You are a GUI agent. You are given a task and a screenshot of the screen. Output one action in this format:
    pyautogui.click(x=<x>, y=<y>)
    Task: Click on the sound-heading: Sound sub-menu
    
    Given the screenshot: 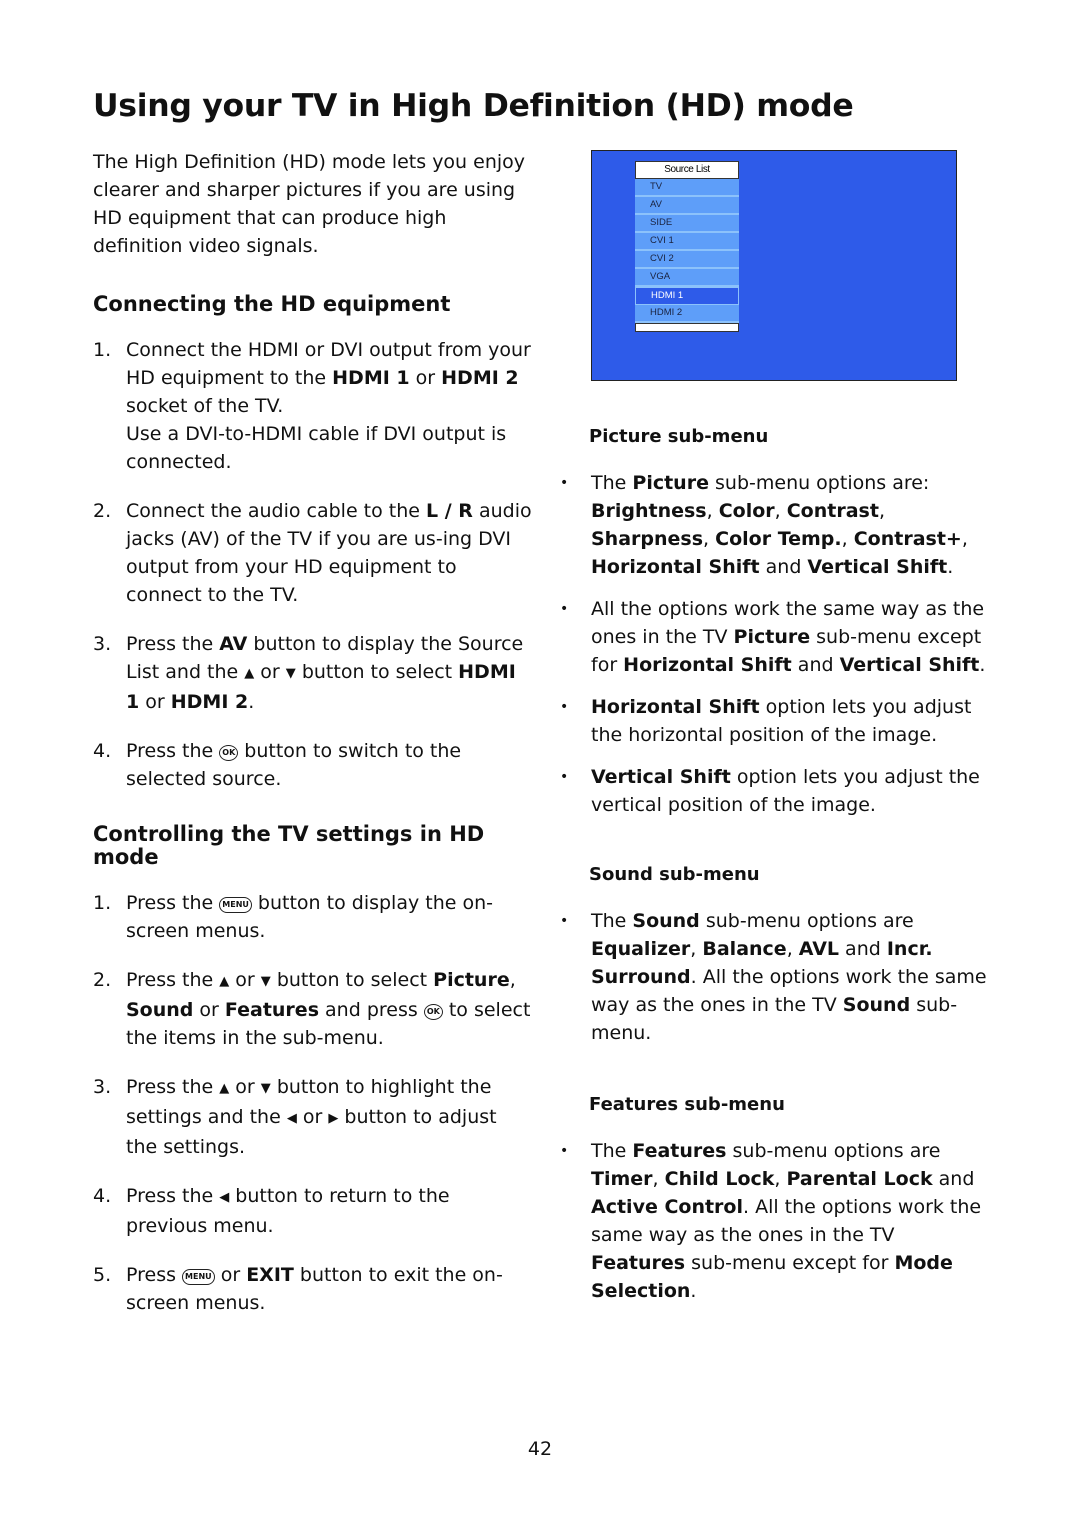 What is the action you would take?
    pyautogui.click(x=674, y=874)
    